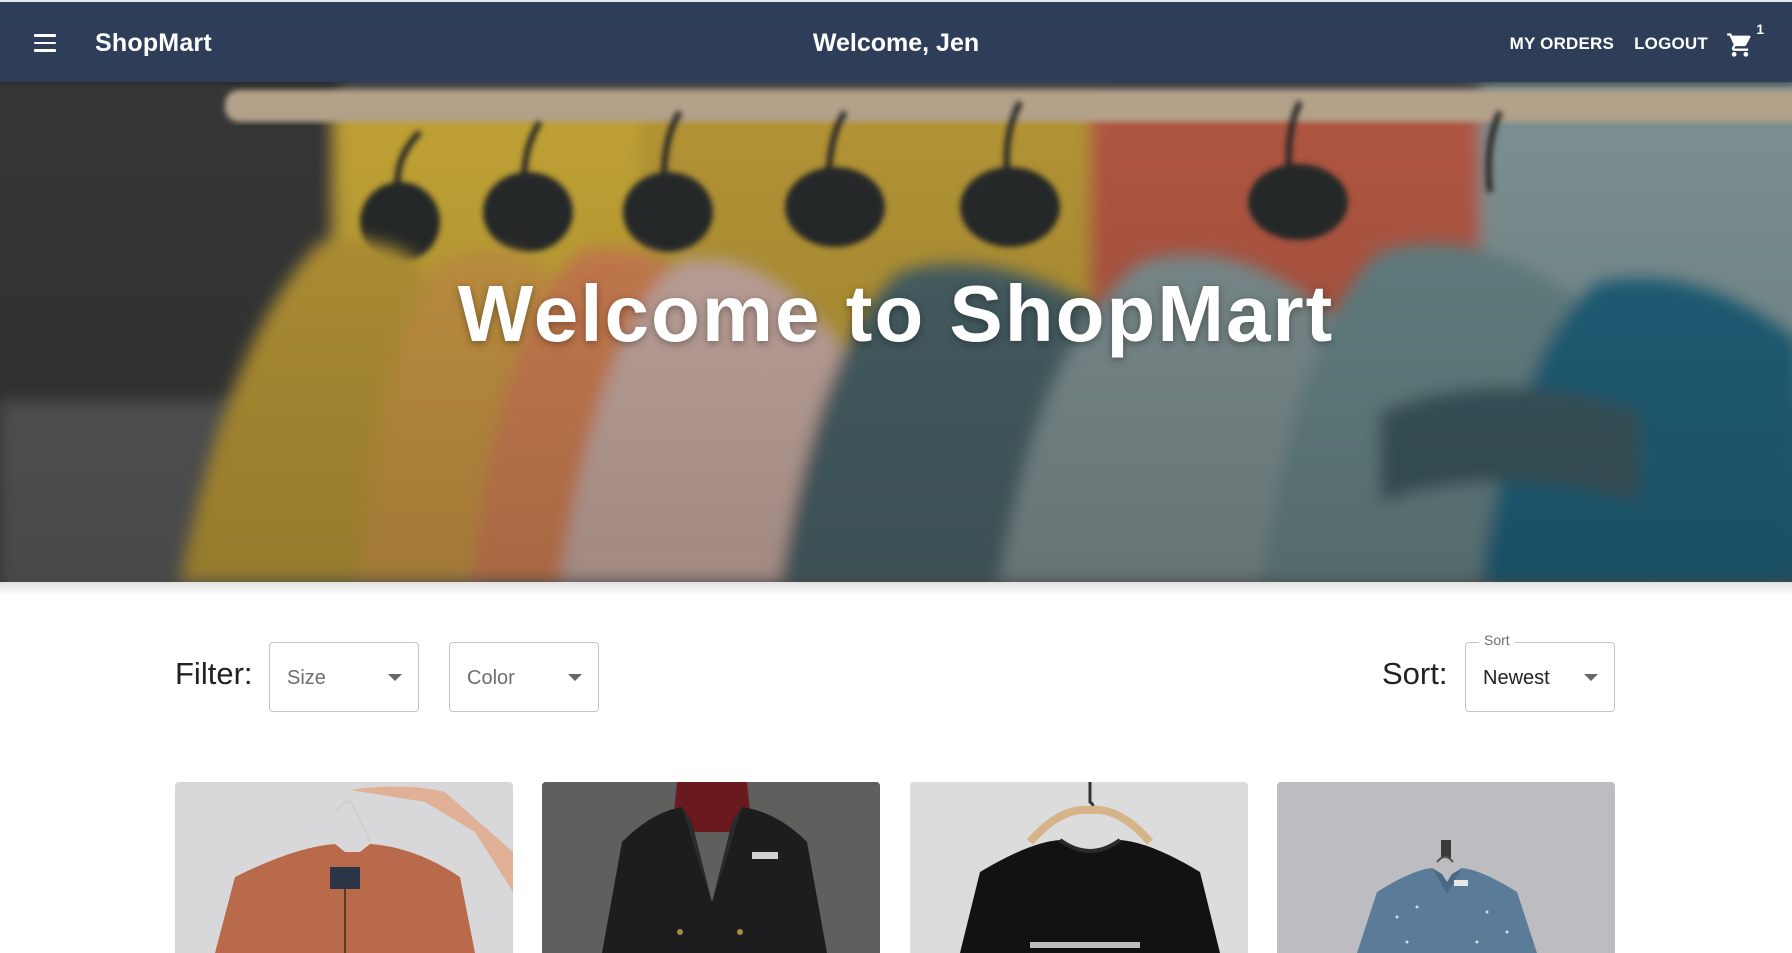 Image resolution: width=1792 pixels, height=953 pixels. Describe the element at coordinates (153, 43) in the screenshot. I see `brand-logo: ShopMart` at that location.